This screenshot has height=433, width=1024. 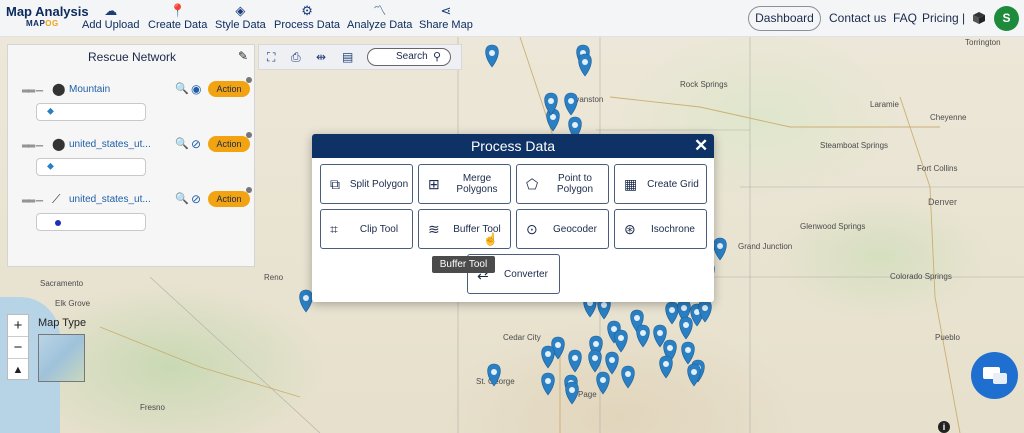 I want to click on zoom-in-button: +, so click(x=18, y=326).